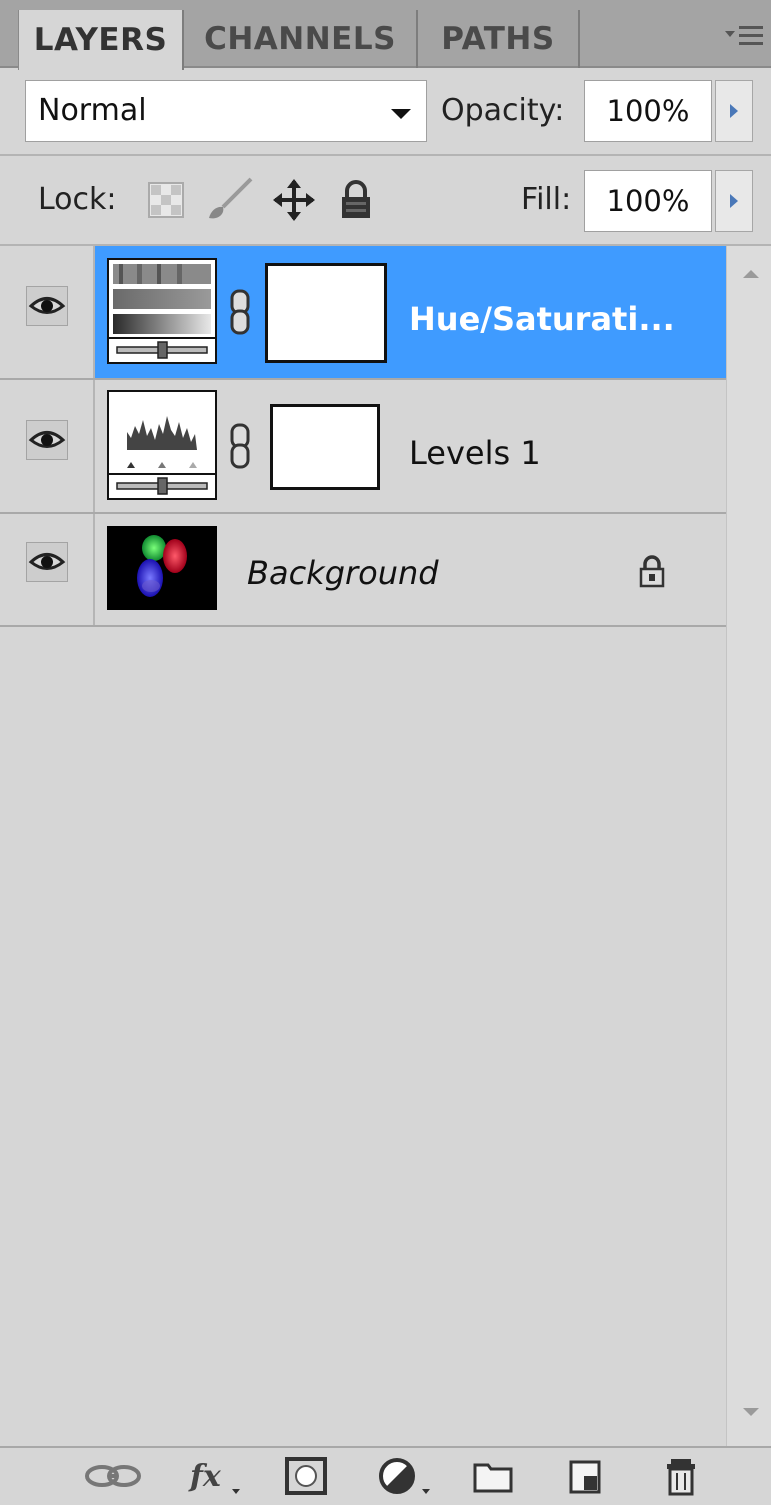  Describe the element at coordinates (162, 445) in the screenshot. I see `levels-adjustment-icon` at that location.